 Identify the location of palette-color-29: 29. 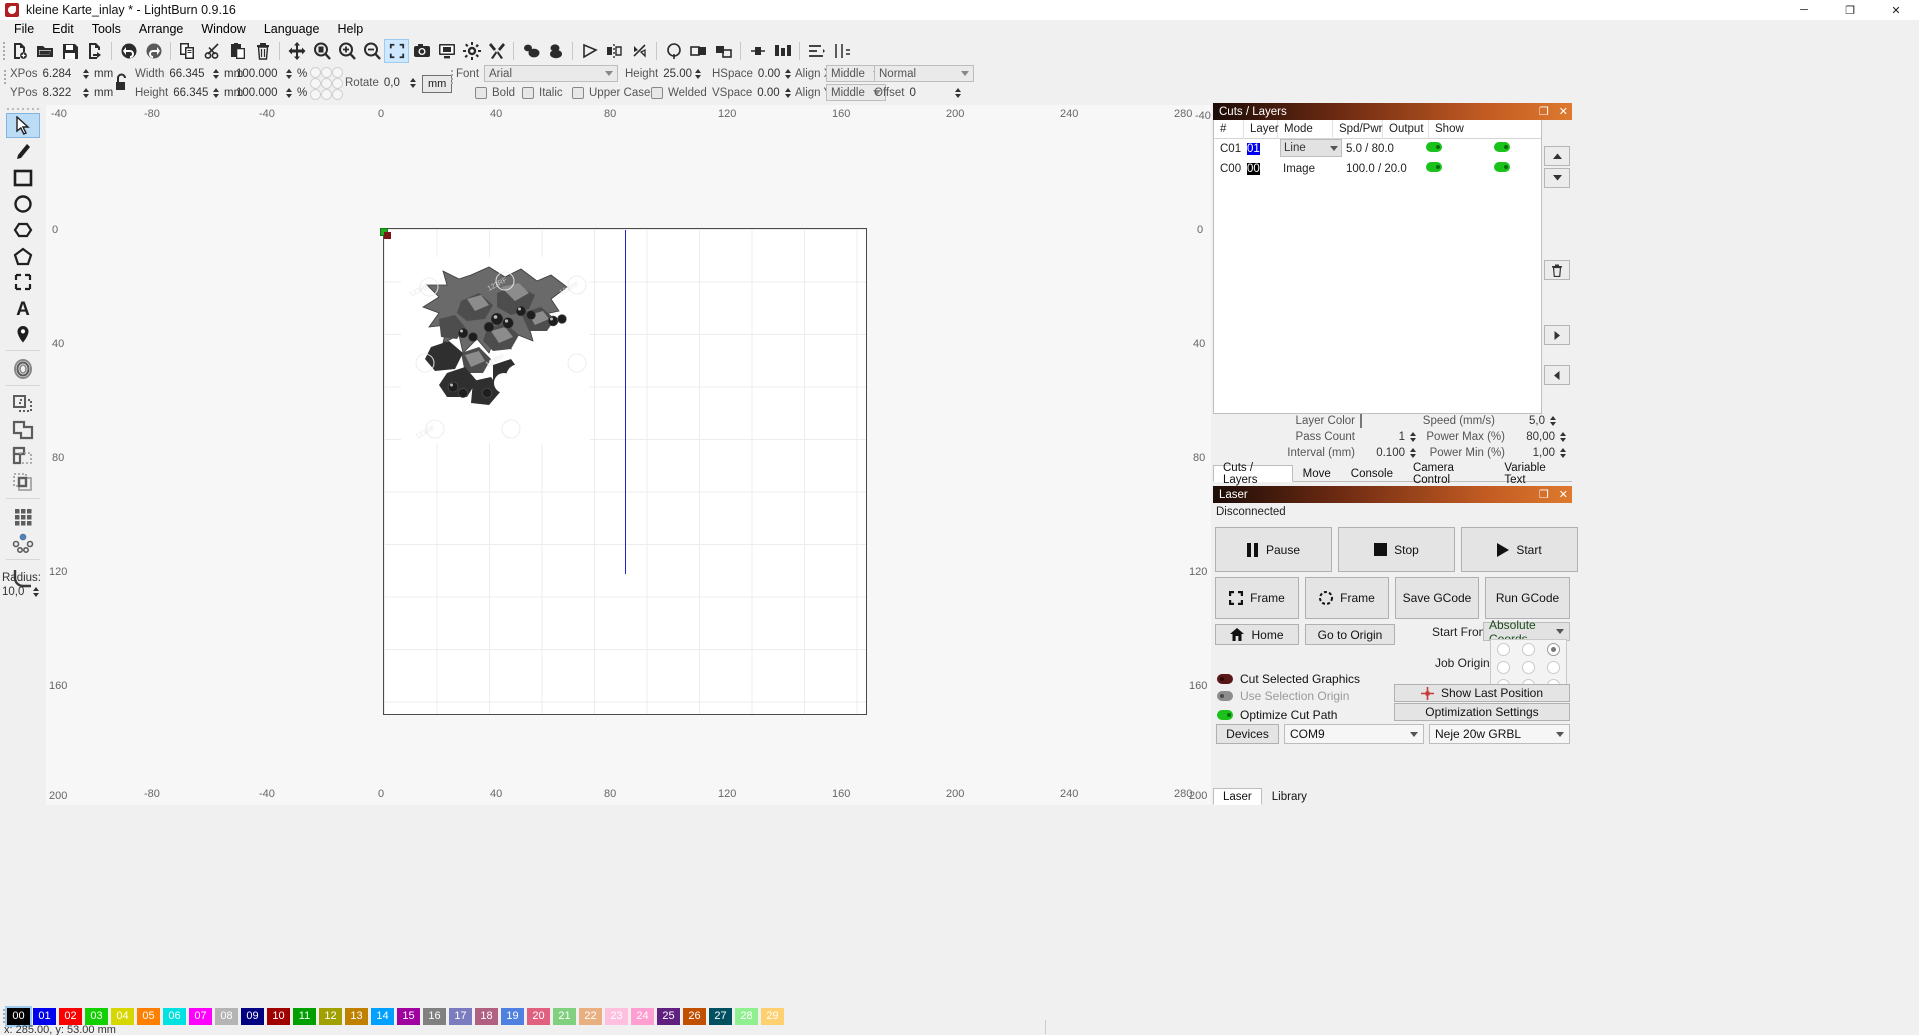
(772, 1016).